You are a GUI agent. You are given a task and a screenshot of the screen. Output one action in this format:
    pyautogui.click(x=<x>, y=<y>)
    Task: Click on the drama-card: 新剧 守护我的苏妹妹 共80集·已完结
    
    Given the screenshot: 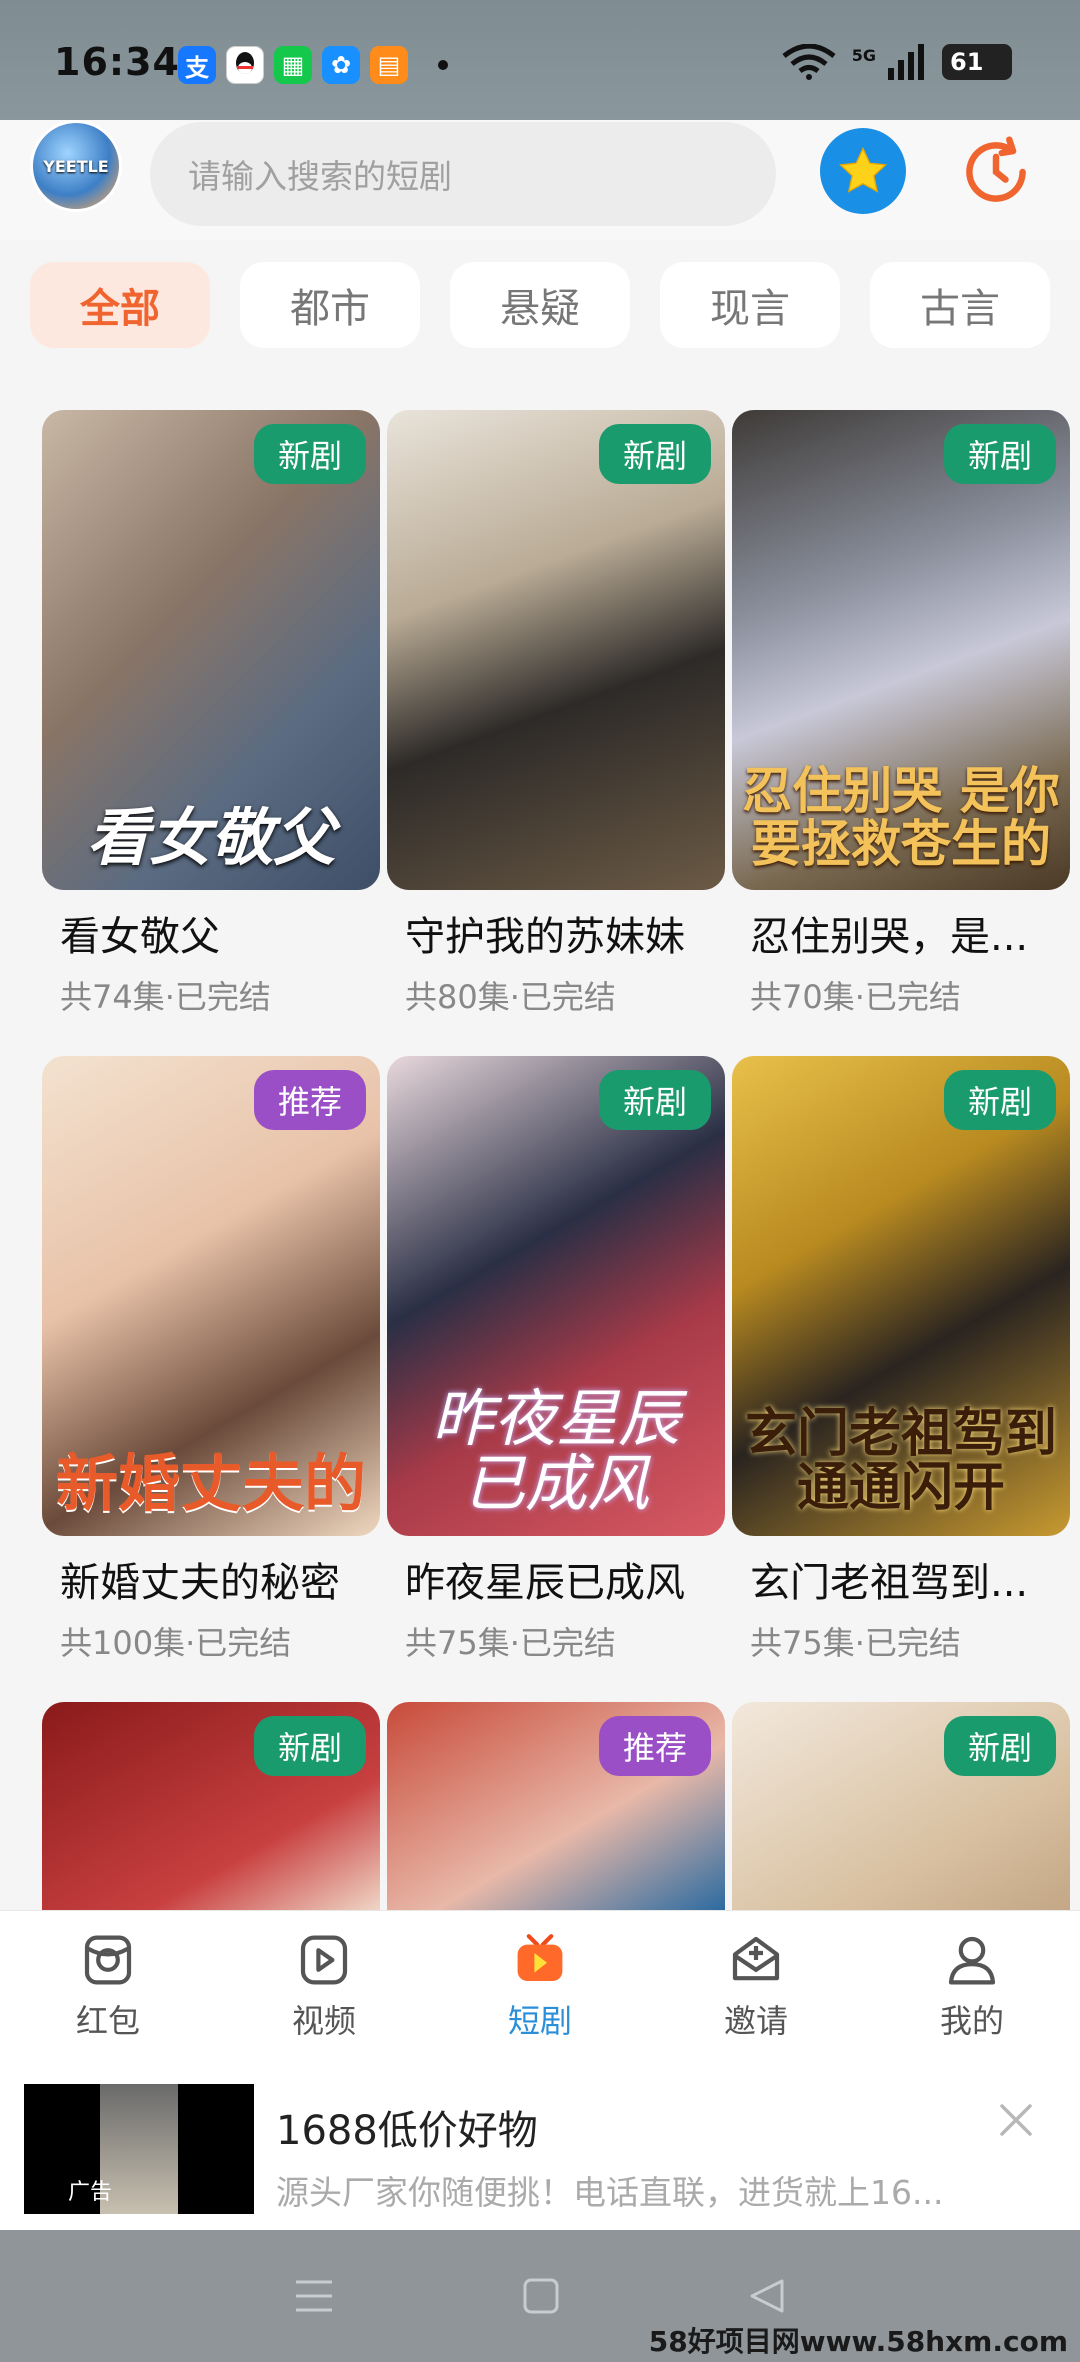 What is the action you would take?
    pyautogui.click(x=556, y=714)
    